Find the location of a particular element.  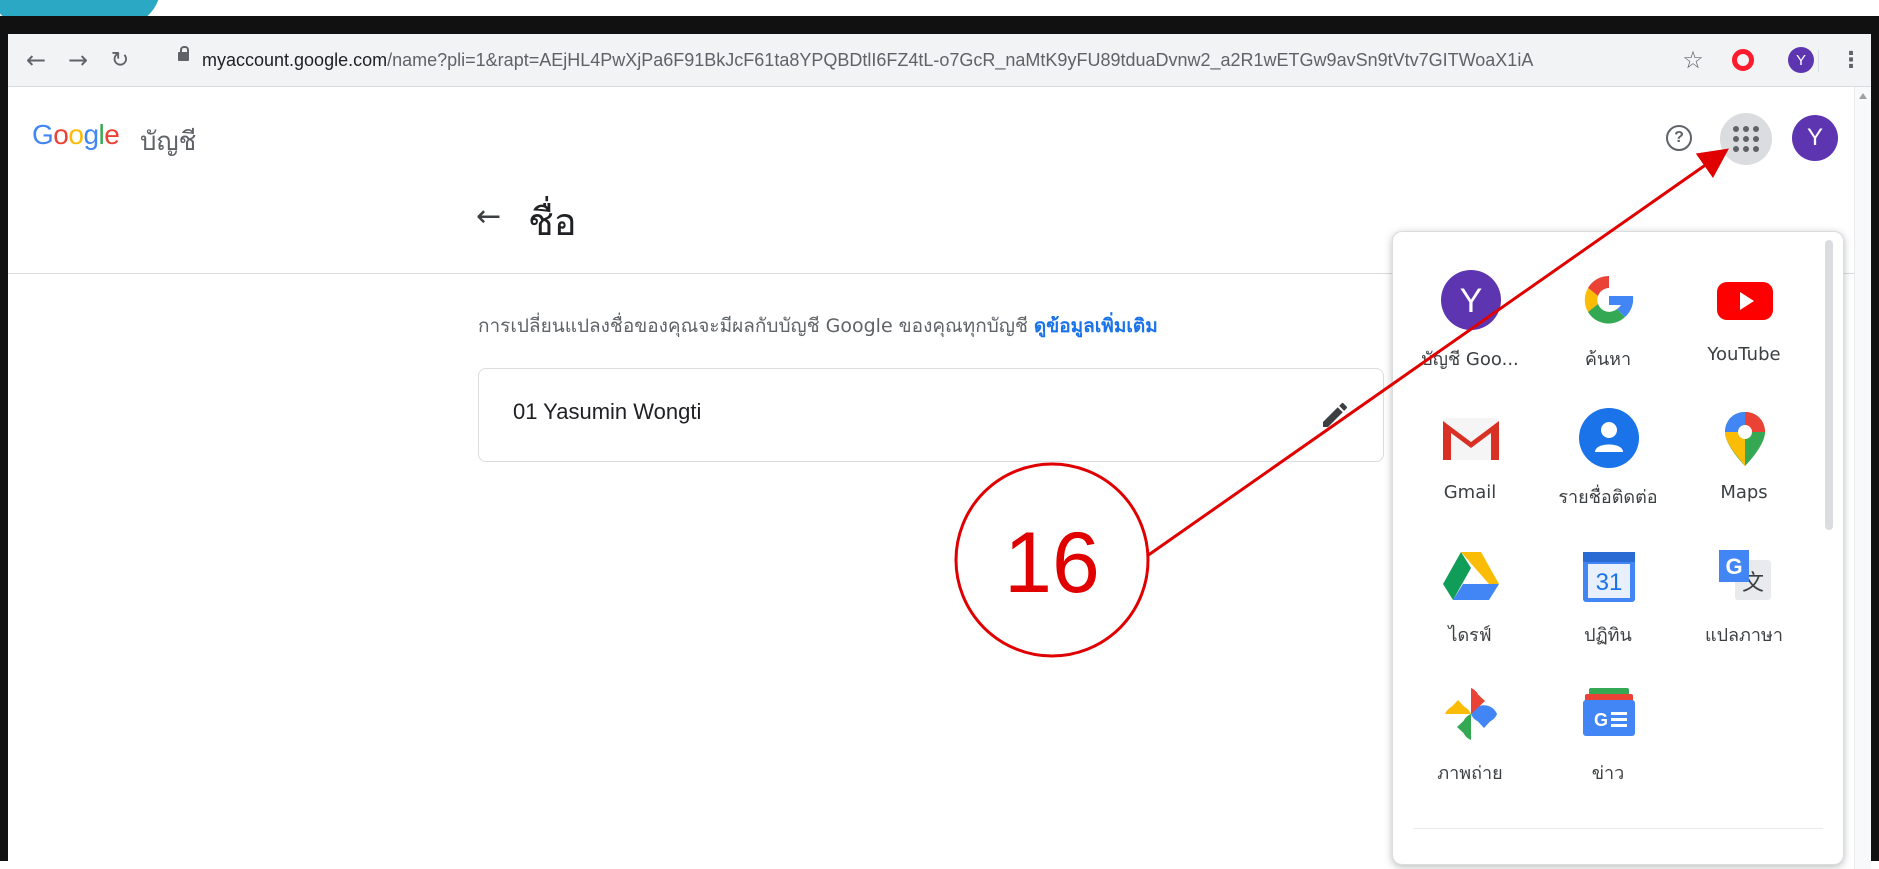

google-search-icon is located at coordinates (1609, 299).